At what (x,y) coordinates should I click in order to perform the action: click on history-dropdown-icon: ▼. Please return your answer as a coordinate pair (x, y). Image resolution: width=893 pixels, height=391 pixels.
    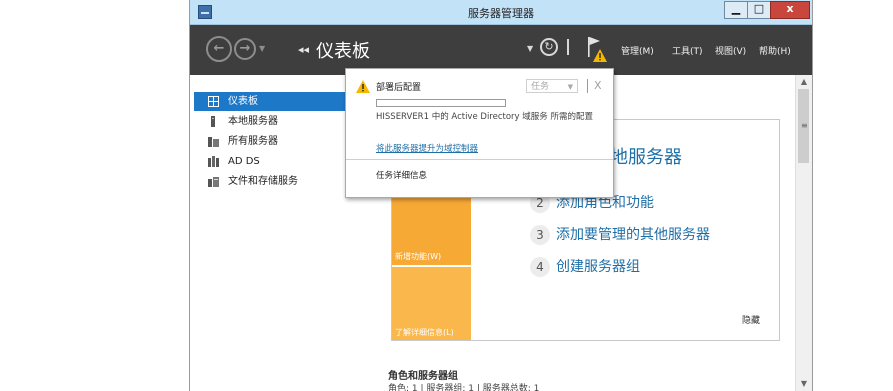
    Looking at the image, I should click on (262, 48).